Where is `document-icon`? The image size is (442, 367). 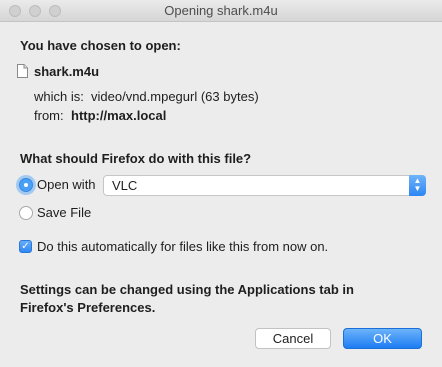 document-icon is located at coordinates (22, 71).